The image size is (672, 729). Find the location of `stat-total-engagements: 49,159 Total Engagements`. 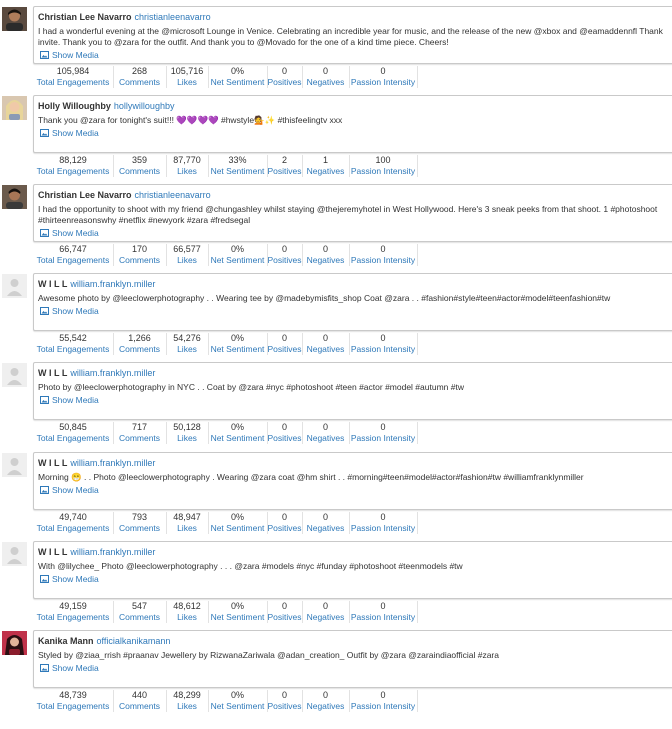

stat-total-engagements: 49,159 Total Engagements is located at coordinates (73, 612).